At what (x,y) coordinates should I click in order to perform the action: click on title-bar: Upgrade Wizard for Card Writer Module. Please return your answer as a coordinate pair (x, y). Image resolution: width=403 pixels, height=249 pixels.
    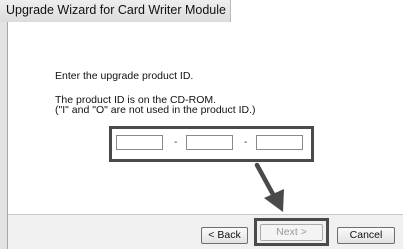
    Looking at the image, I should click on (115, 11).